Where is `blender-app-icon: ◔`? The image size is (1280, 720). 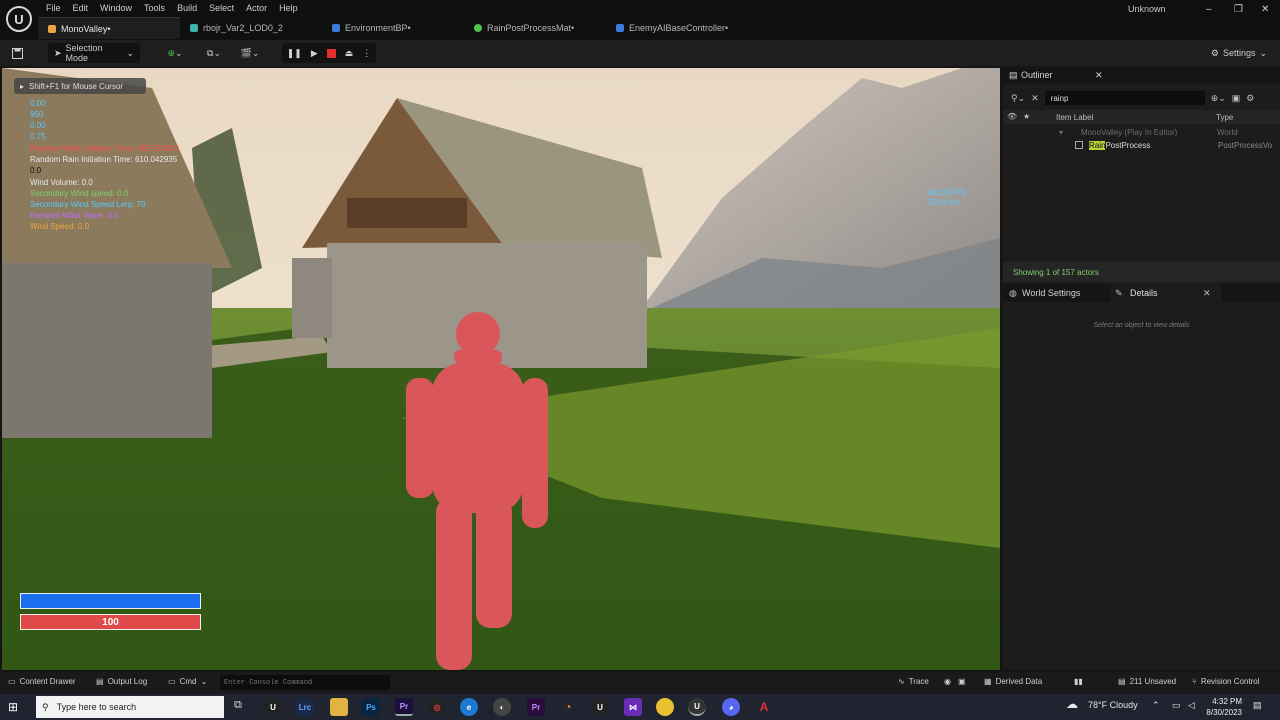
blender-app-icon: ◔ is located at coordinates (568, 707).